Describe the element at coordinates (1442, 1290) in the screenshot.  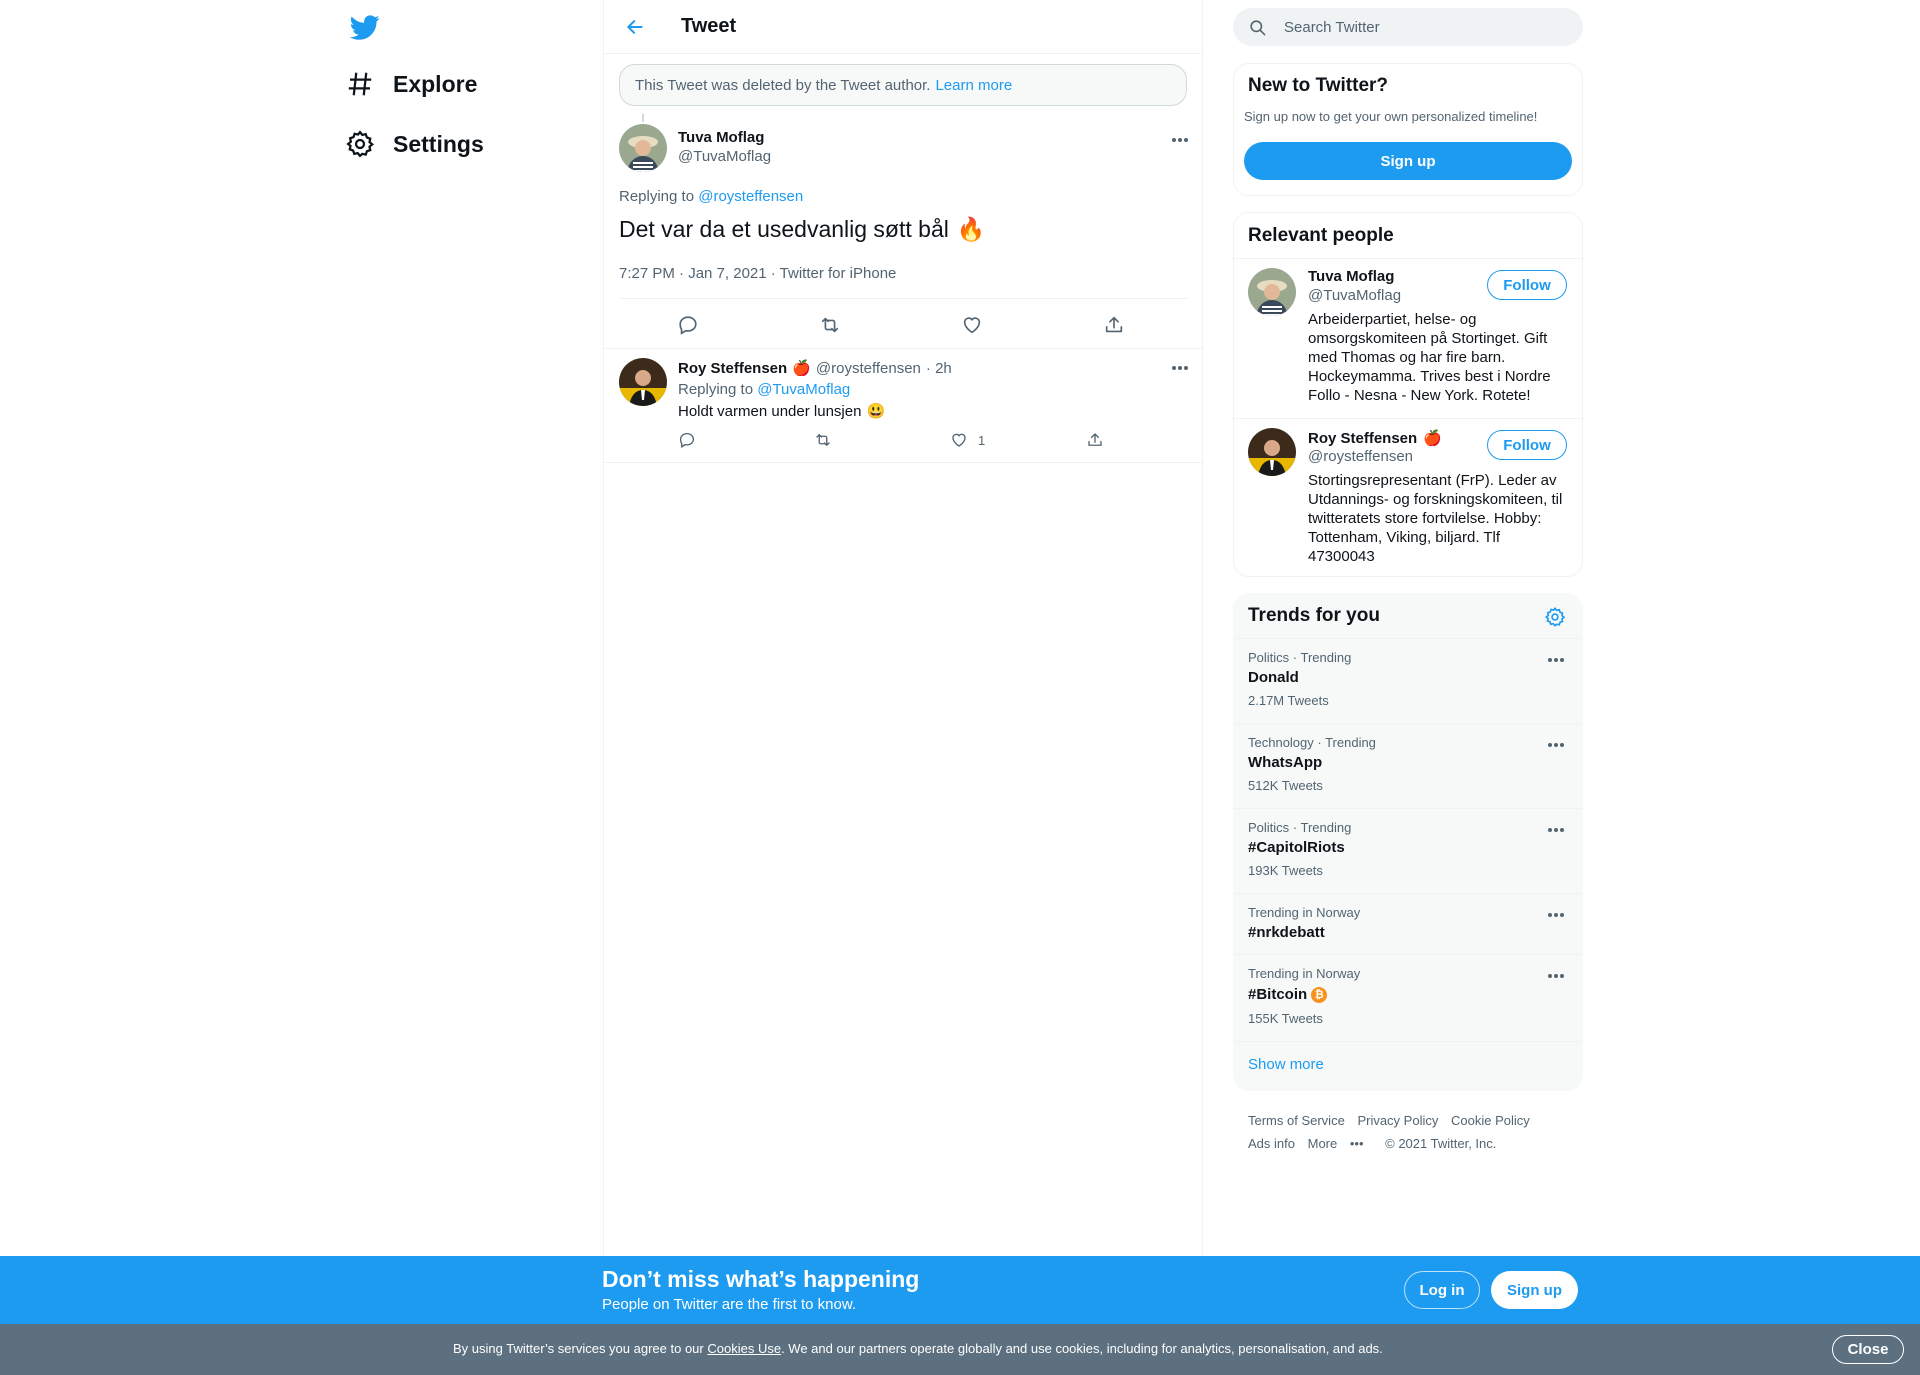
I see `log-in-button: Log in` at that location.